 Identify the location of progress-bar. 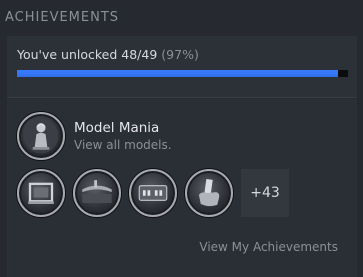
(182, 73).